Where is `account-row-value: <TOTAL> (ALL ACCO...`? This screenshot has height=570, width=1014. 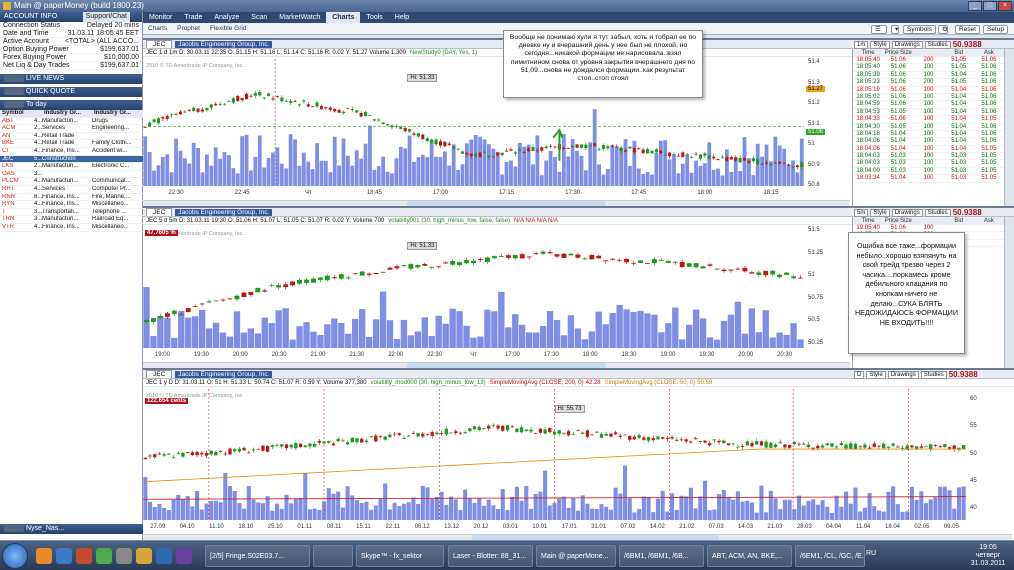
account-row-value: <TOTAL> (ALL ACCO... is located at coordinates (102, 41).